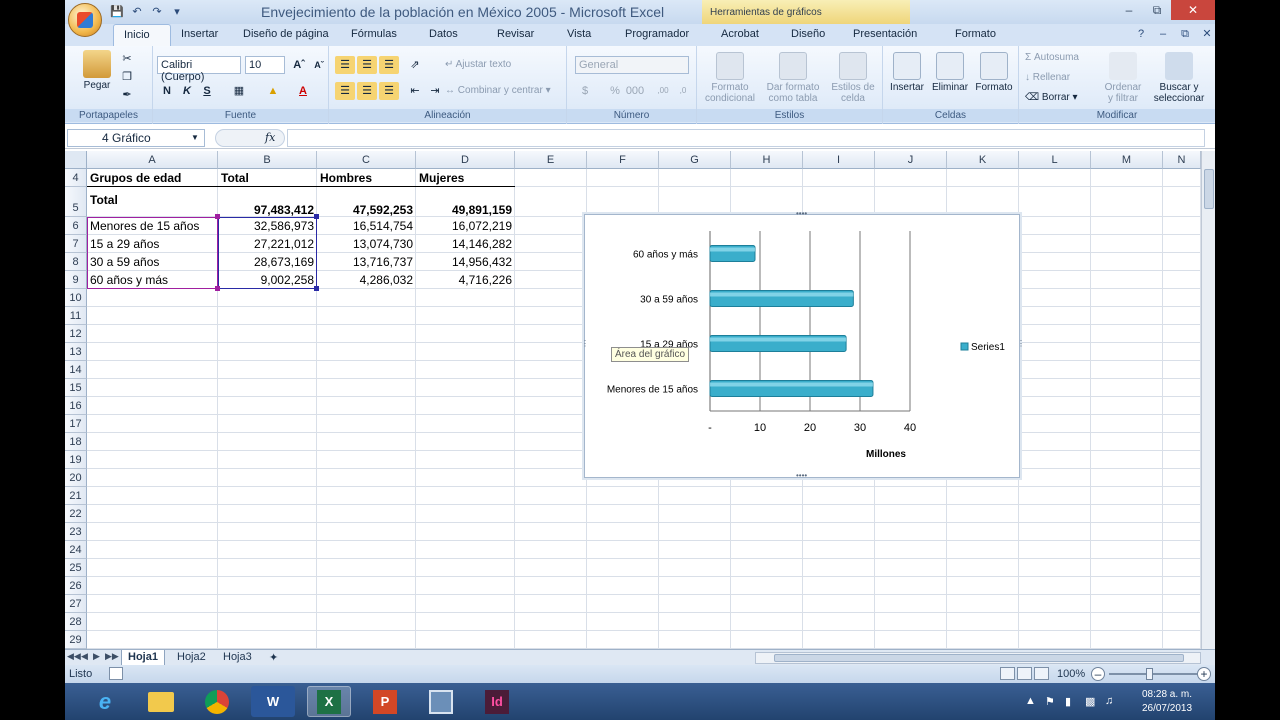 This screenshot has height=720, width=1280. What do you see at coordinates (217, 288) in the screenshot?
I see `range-handle-bottom-left` at bounding box center [217, 288].